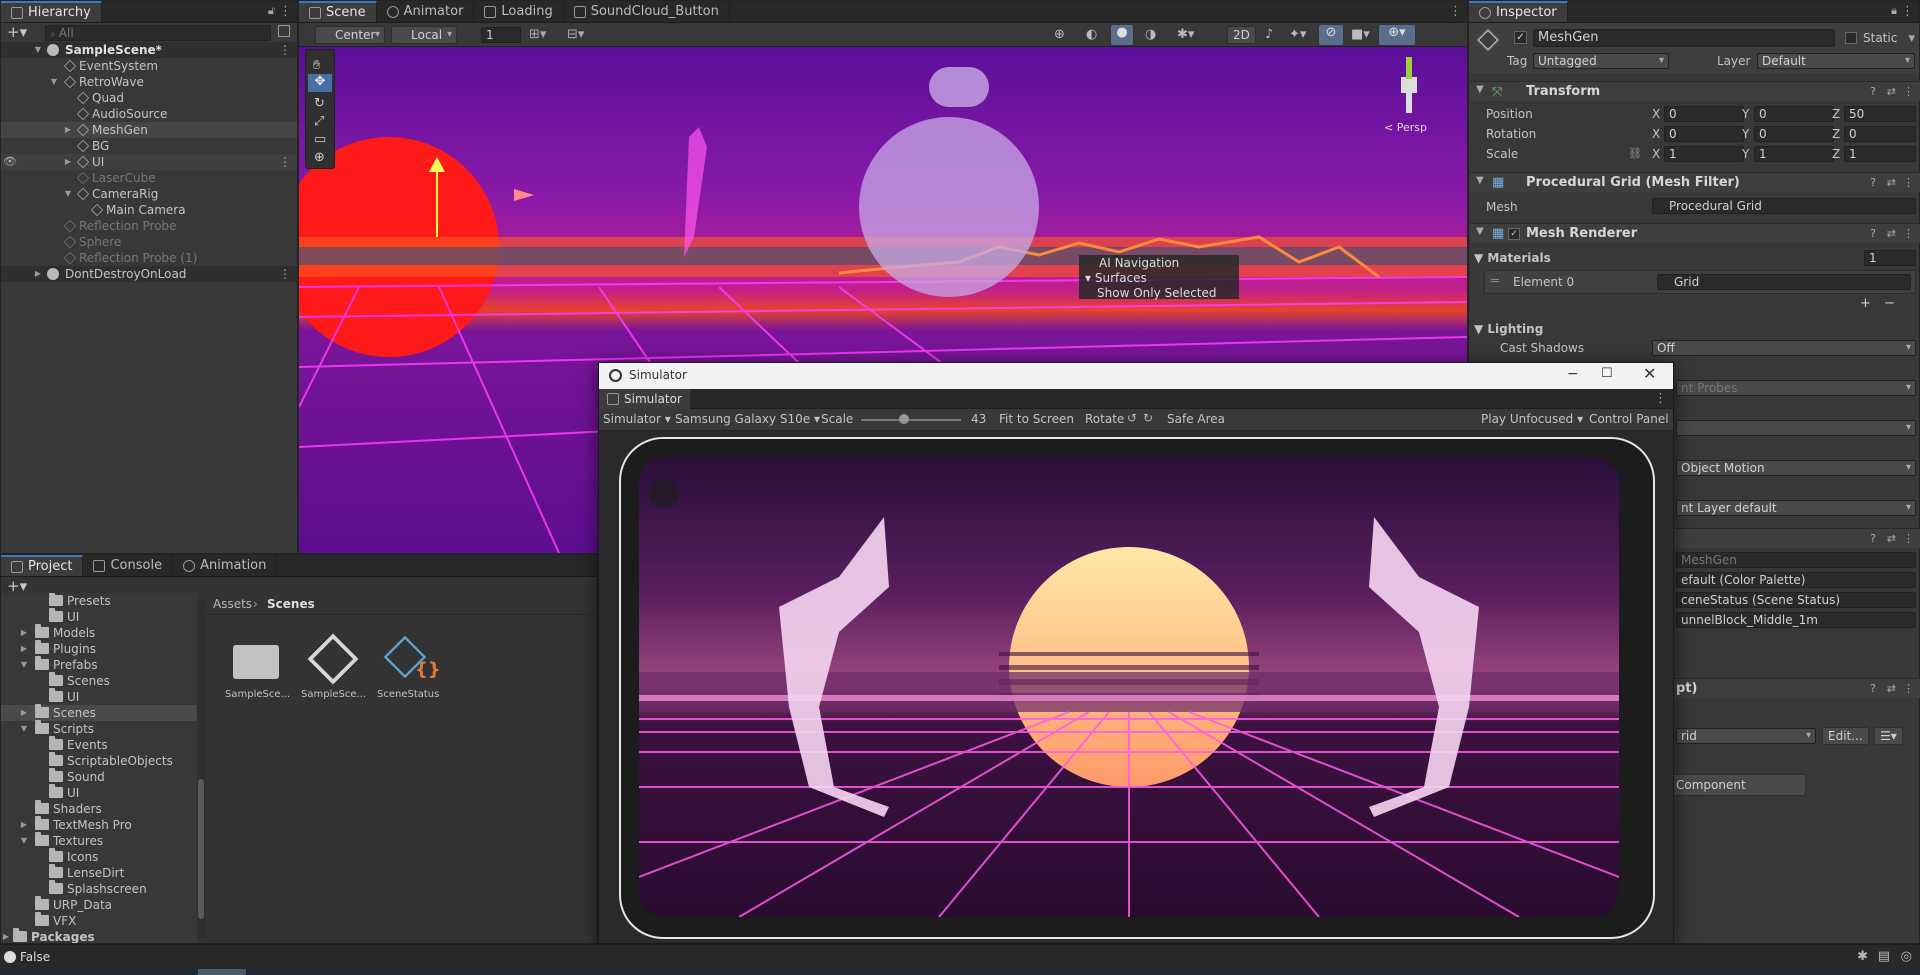  Describe the element at coordinates (1865, 303) in the screenshot. I see `add-element-button: +` at that location.